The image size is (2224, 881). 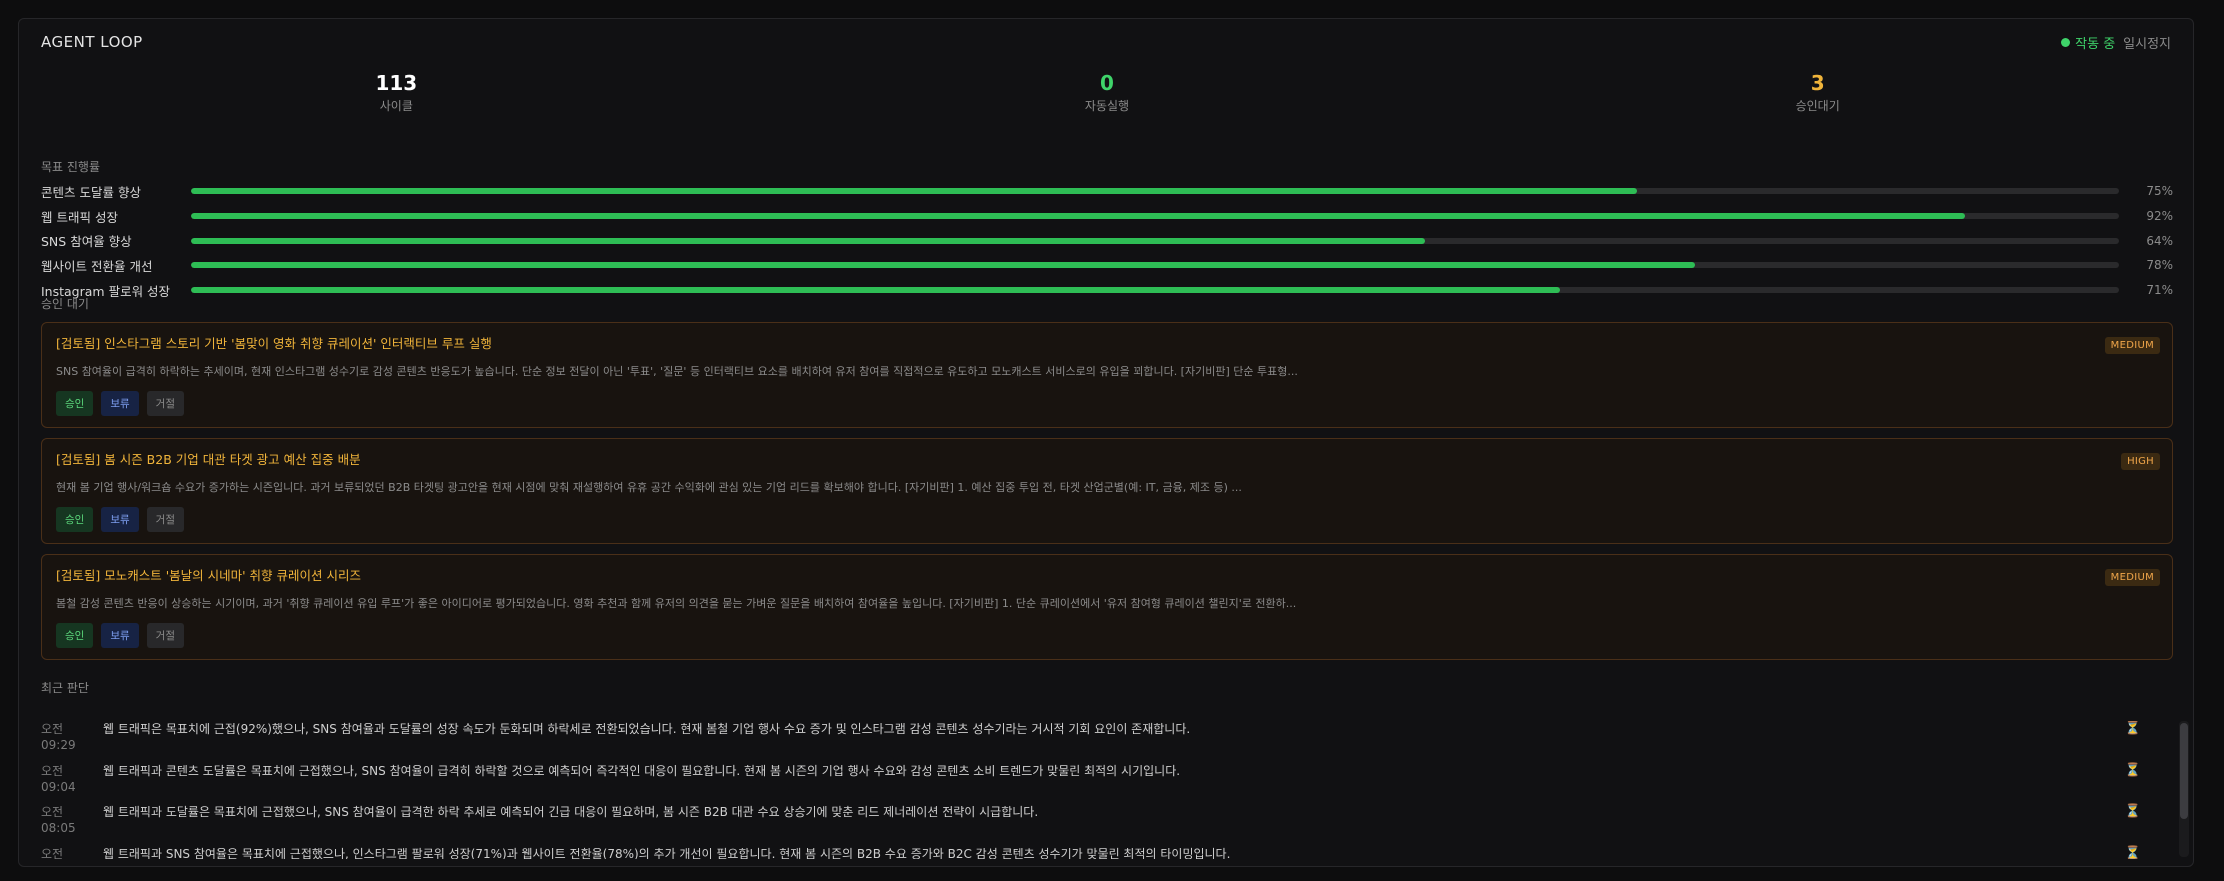 I want to click on goal-row: 웹 트래픽 성장 92%, so click(x=1107, y=216).